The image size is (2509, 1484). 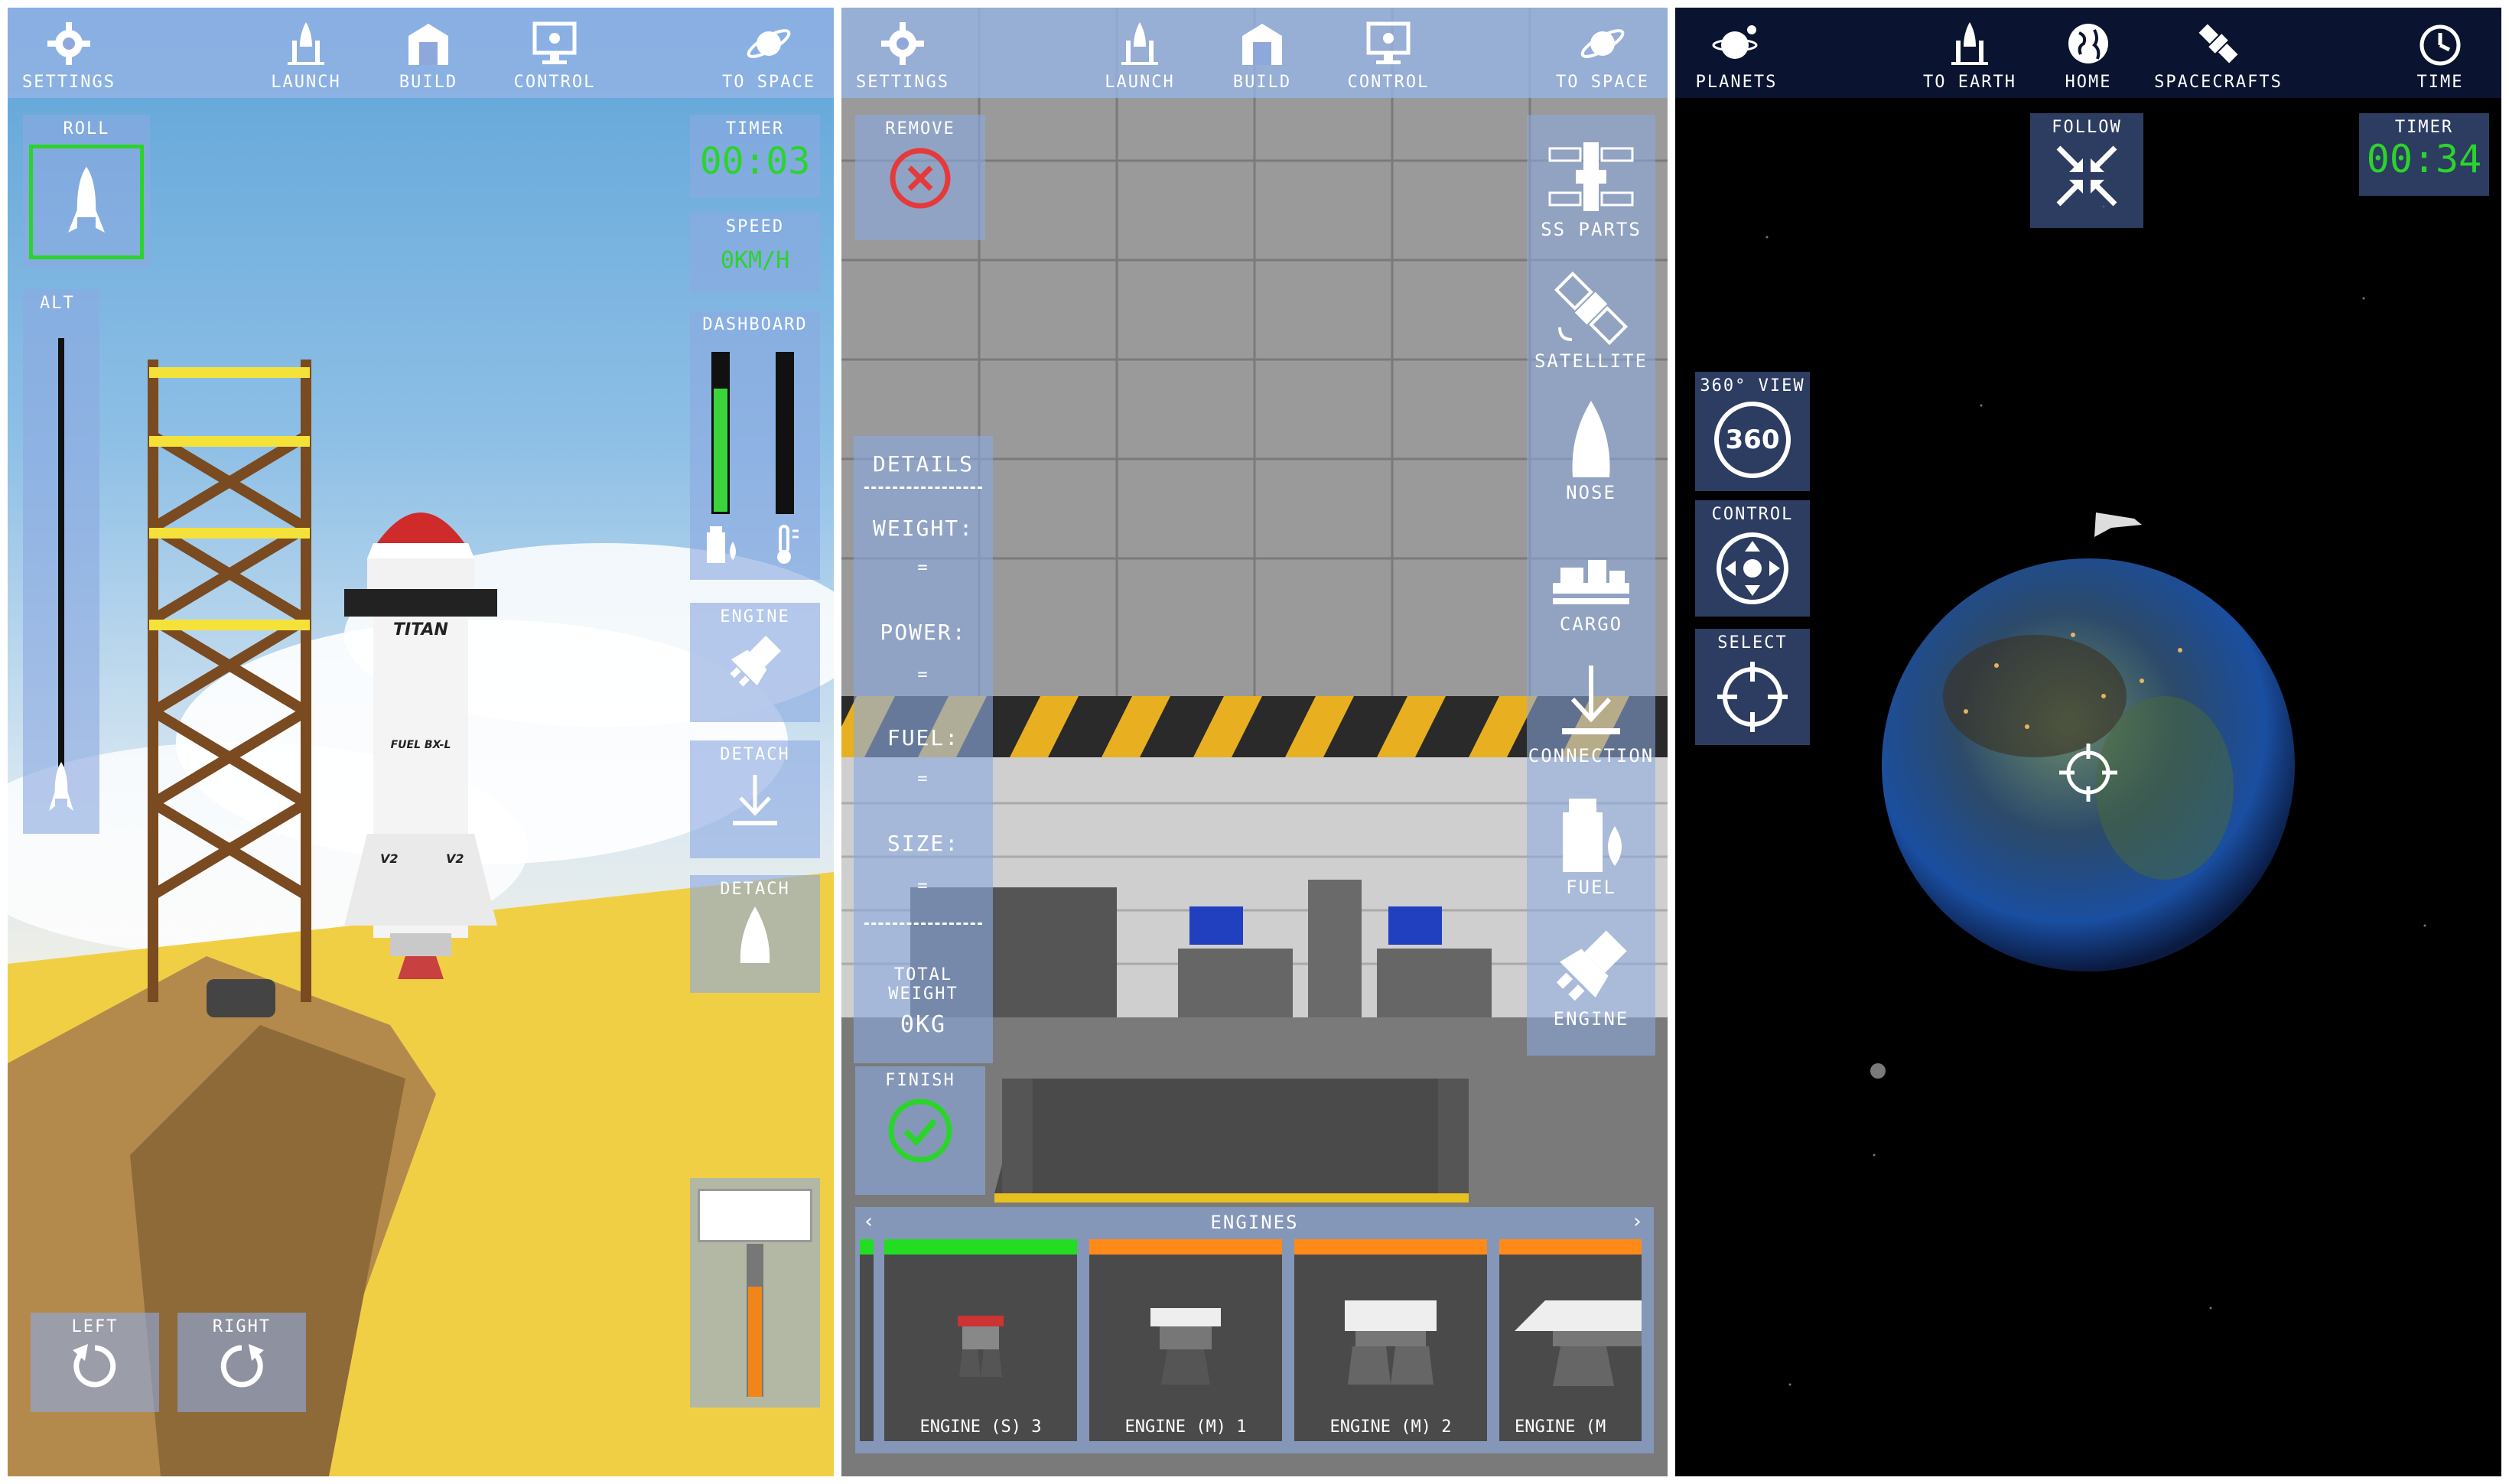 I want to click on throttle-control, so click(x=755, y=1293).